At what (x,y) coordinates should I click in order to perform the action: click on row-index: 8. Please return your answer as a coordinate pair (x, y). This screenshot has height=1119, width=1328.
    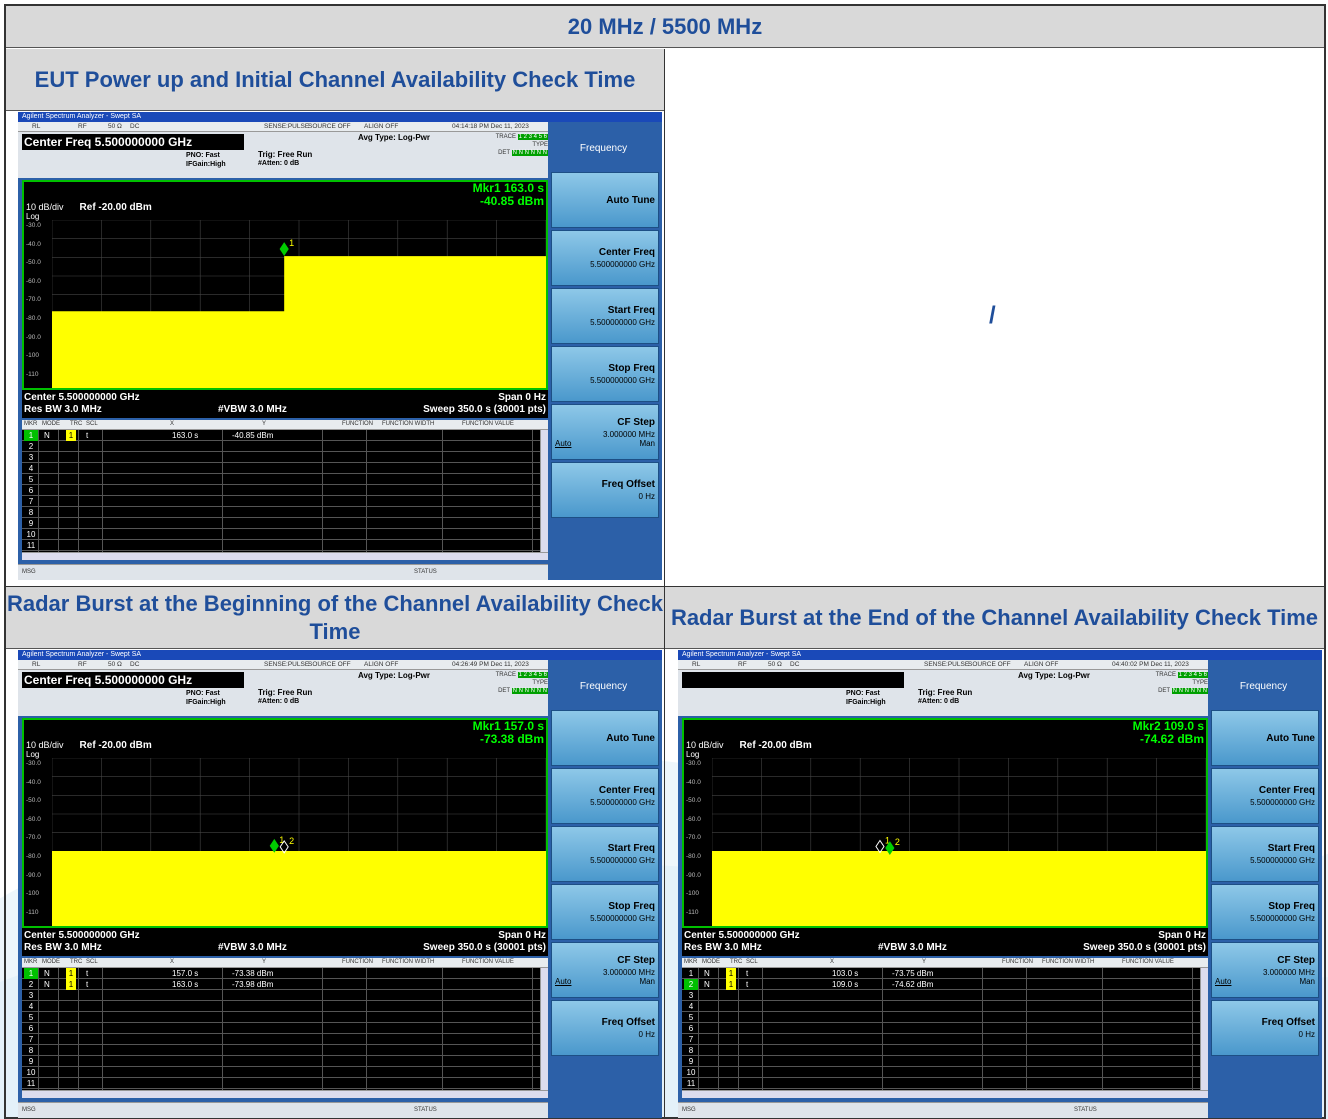
    Looking at the image, I should click on (691, 1050).